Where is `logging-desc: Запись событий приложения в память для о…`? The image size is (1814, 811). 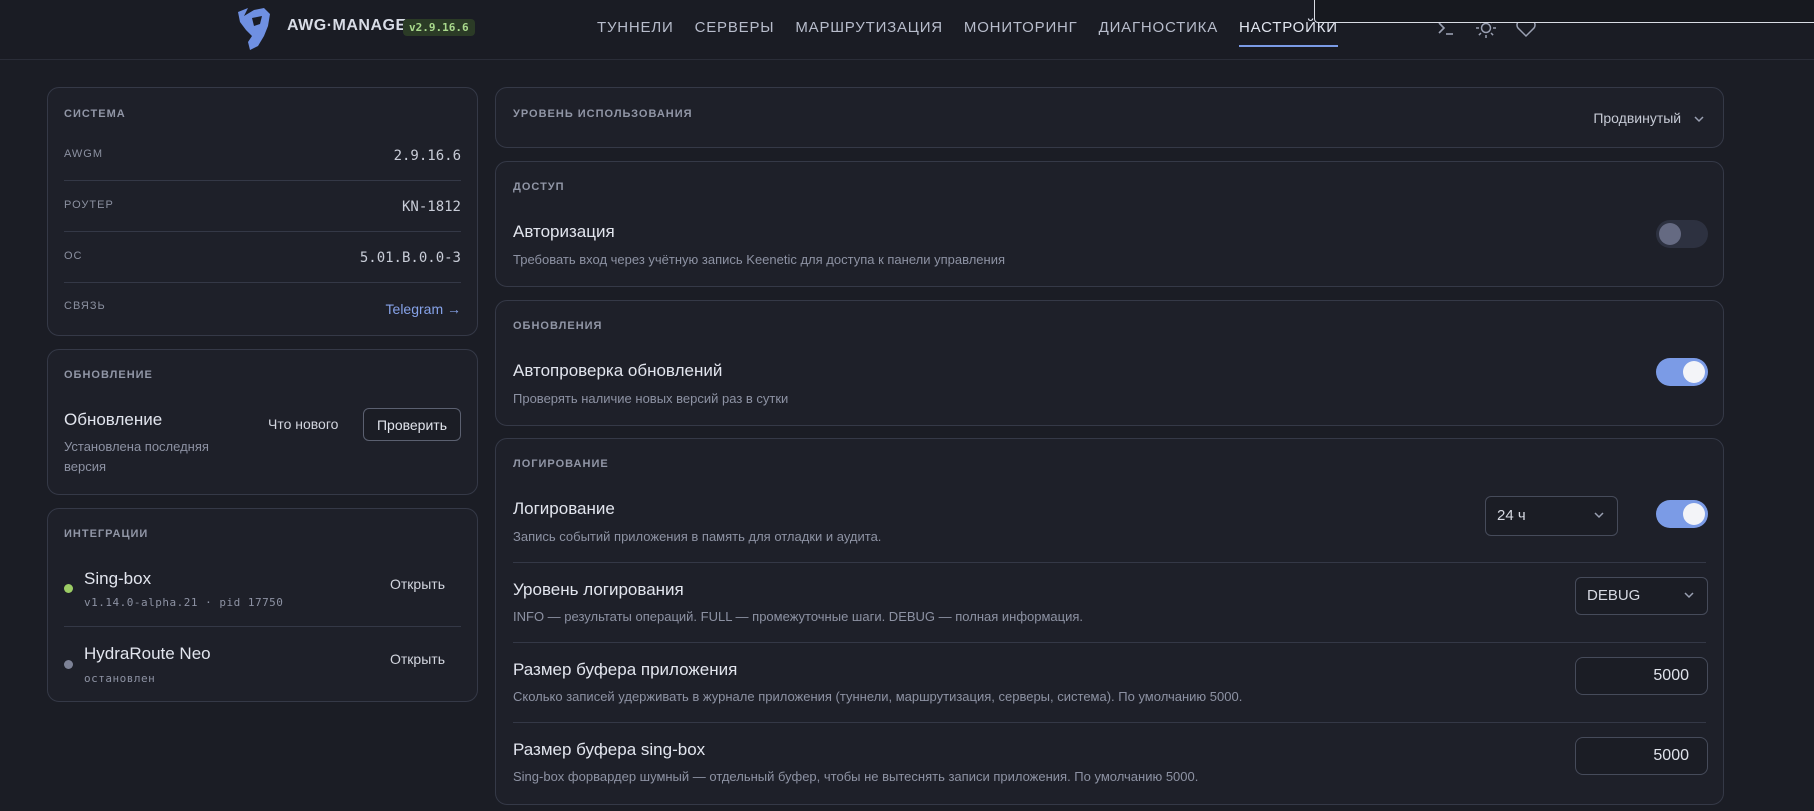
logging-desc: Запись событий приложения в память для о… is located at coordinates (697, 536).